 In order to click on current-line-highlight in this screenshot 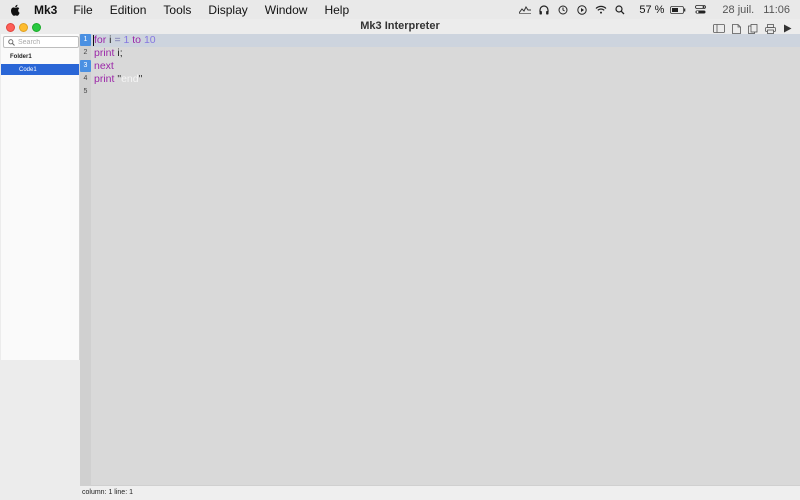, I will do `click(445, 40)`.